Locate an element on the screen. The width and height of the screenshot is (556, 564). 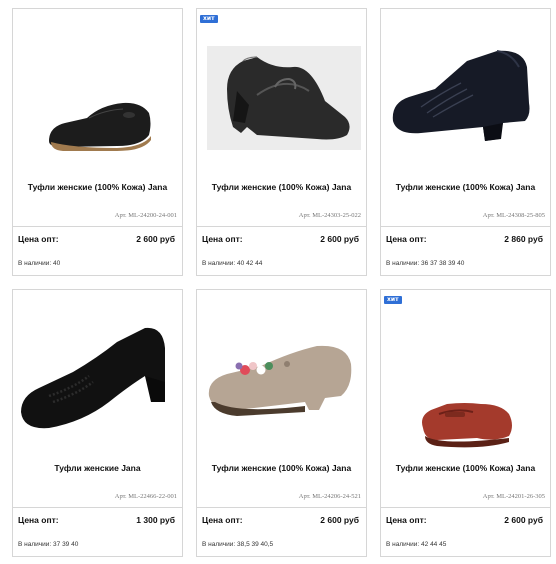
price-value: 2 860 руб is located at coordinates (523, 239).